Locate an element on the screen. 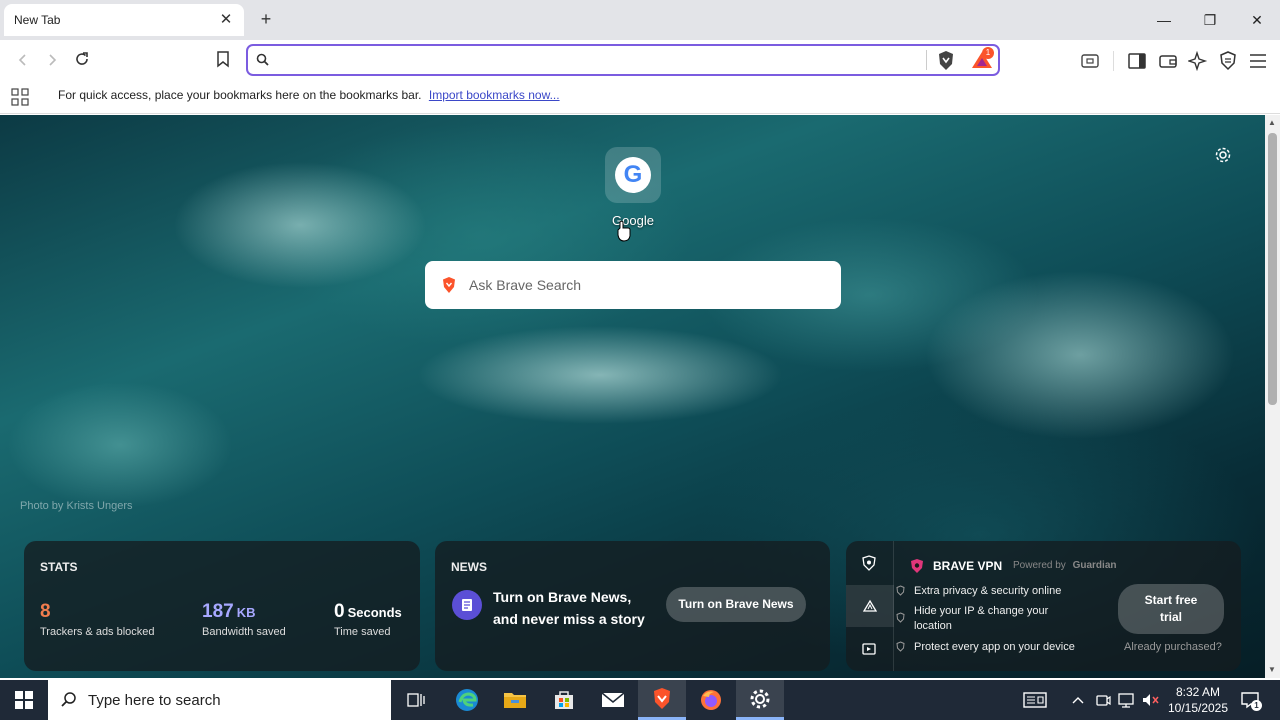 Image resolution: width=1280 pixels, height=720 pixels. bookmark-icon is located at coordinates (223, 59).